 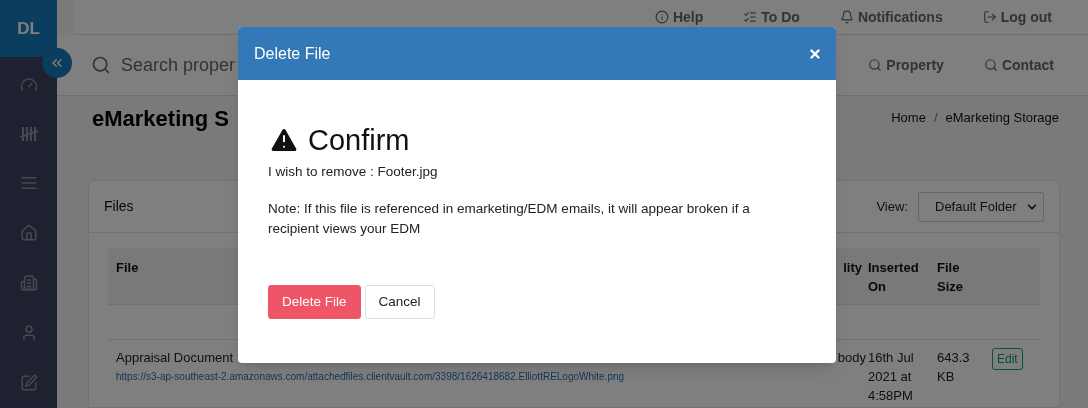 I want to click on logo: DL, so click(x=28, y=28).